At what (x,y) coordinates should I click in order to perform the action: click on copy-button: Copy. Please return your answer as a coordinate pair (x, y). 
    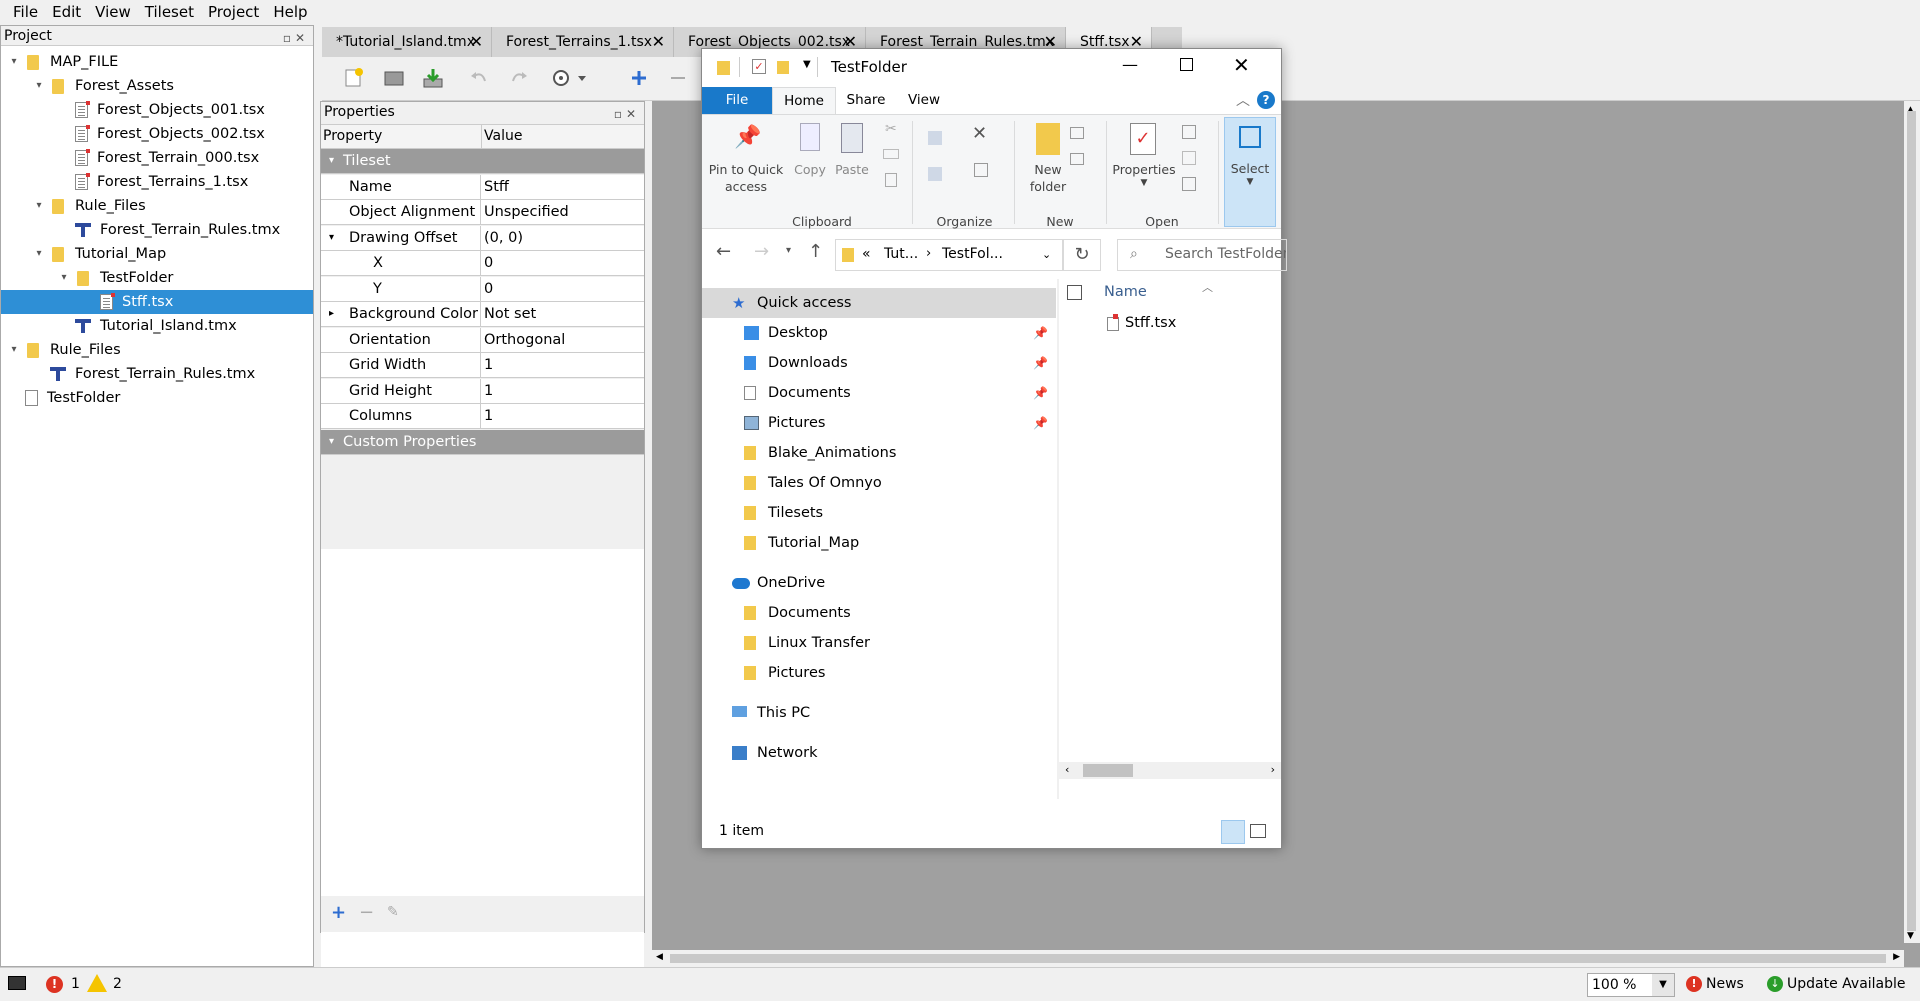
    Looking at the image, I should click on (810, 164).